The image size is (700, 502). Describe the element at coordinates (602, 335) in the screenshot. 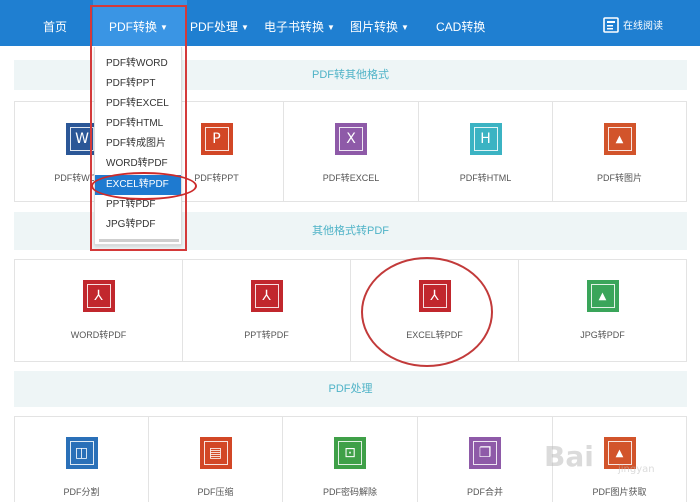

I see `tool-label: JPG转PDF` at that location.